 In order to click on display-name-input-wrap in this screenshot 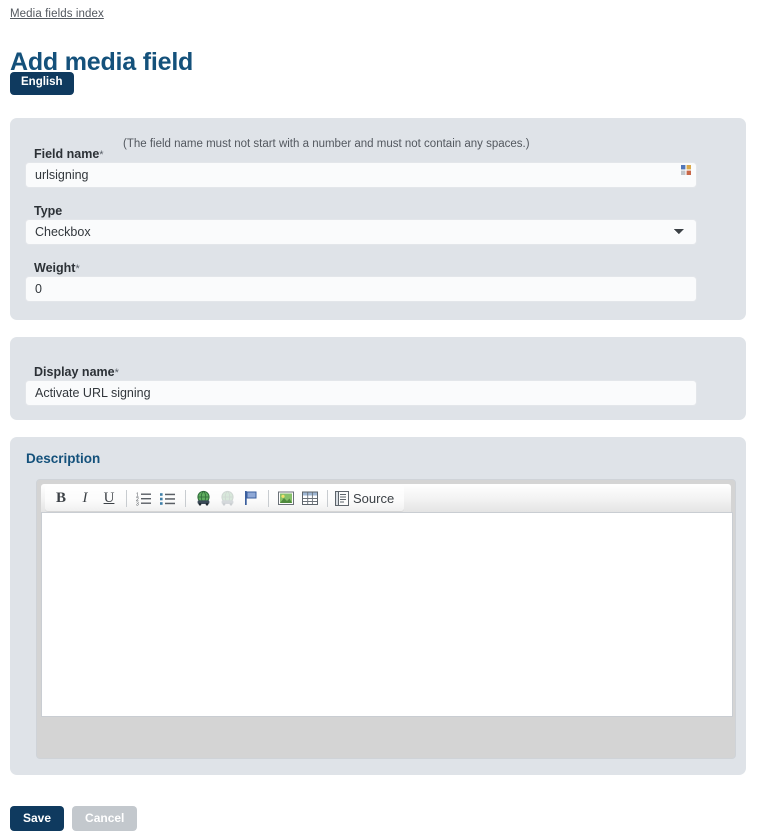, I will do `click(361, 393)`.